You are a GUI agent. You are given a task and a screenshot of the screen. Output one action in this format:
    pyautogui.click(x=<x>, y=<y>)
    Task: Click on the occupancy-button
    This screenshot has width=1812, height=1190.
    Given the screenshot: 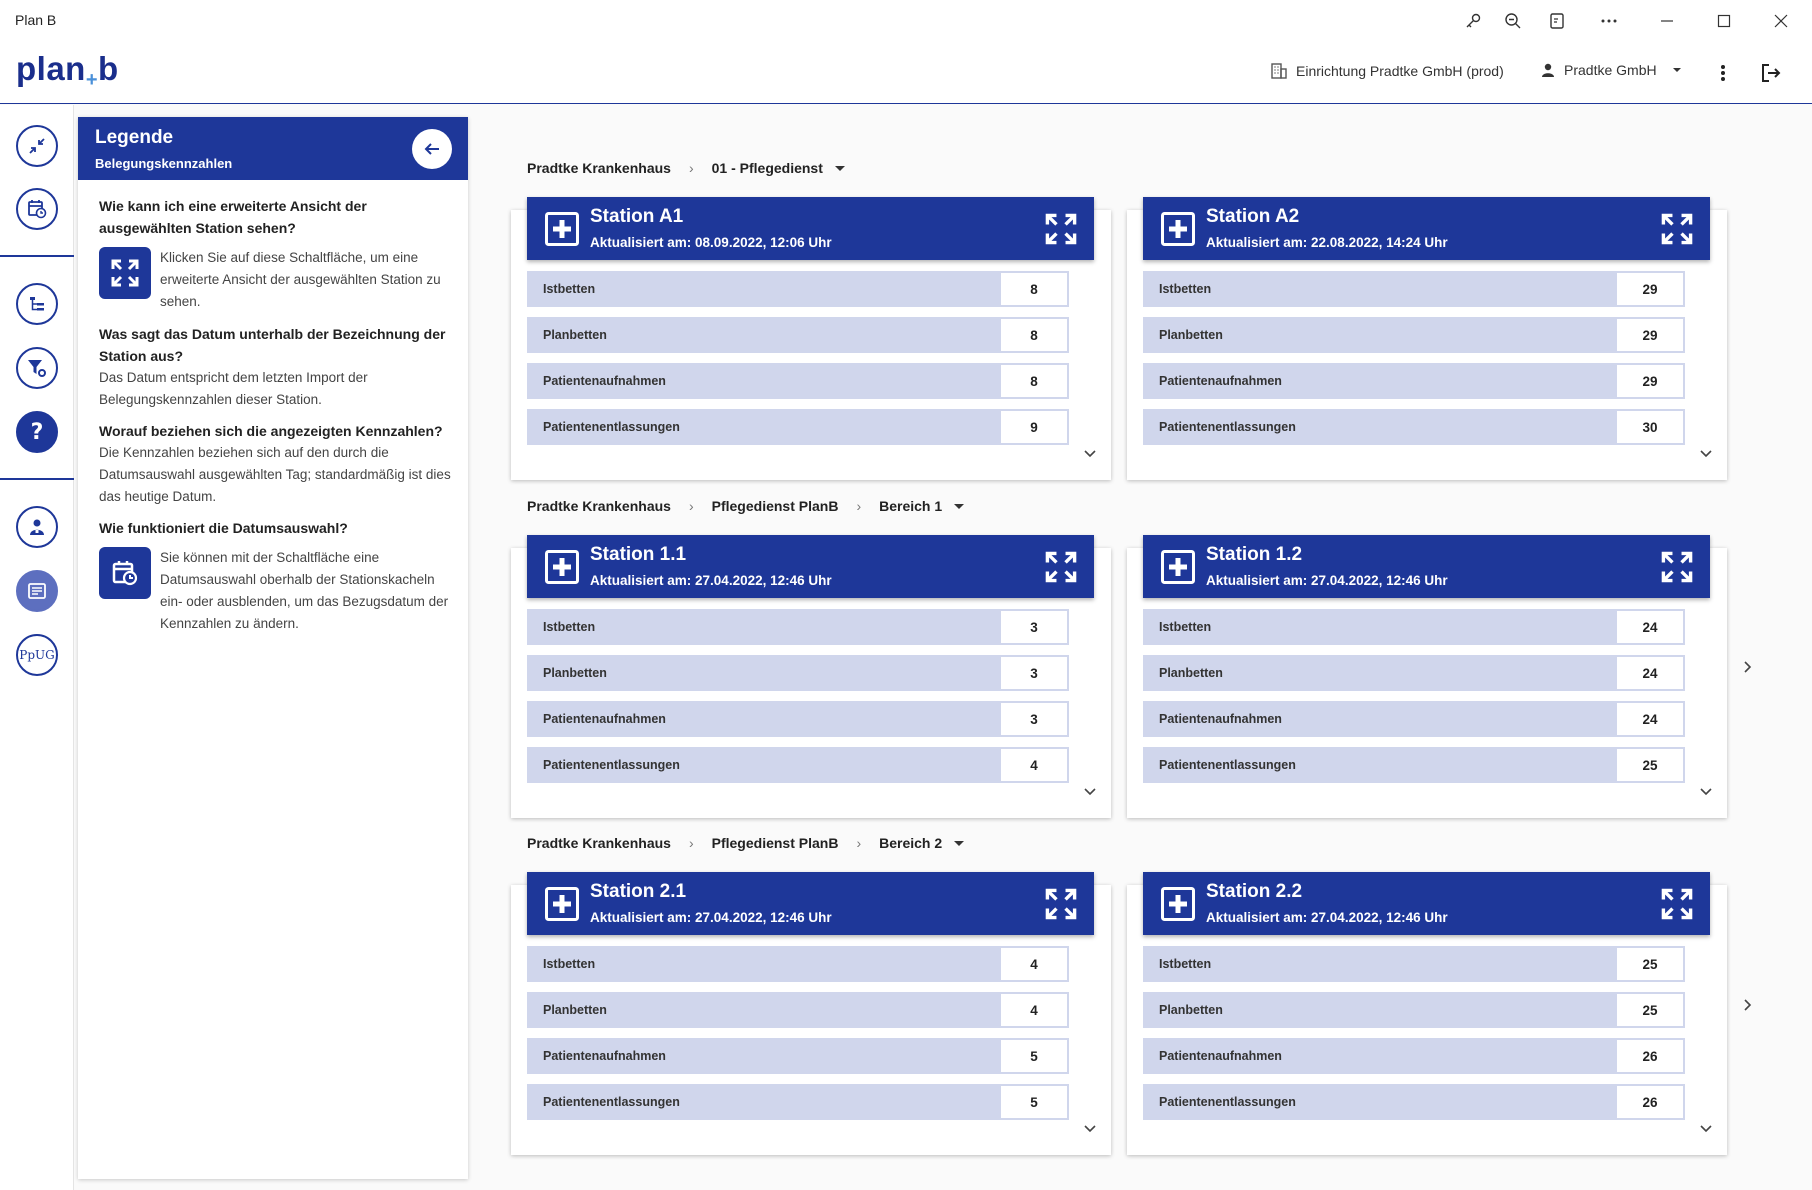 What is the action you would take?
    pyautogui.click(x=37, y=591)
    